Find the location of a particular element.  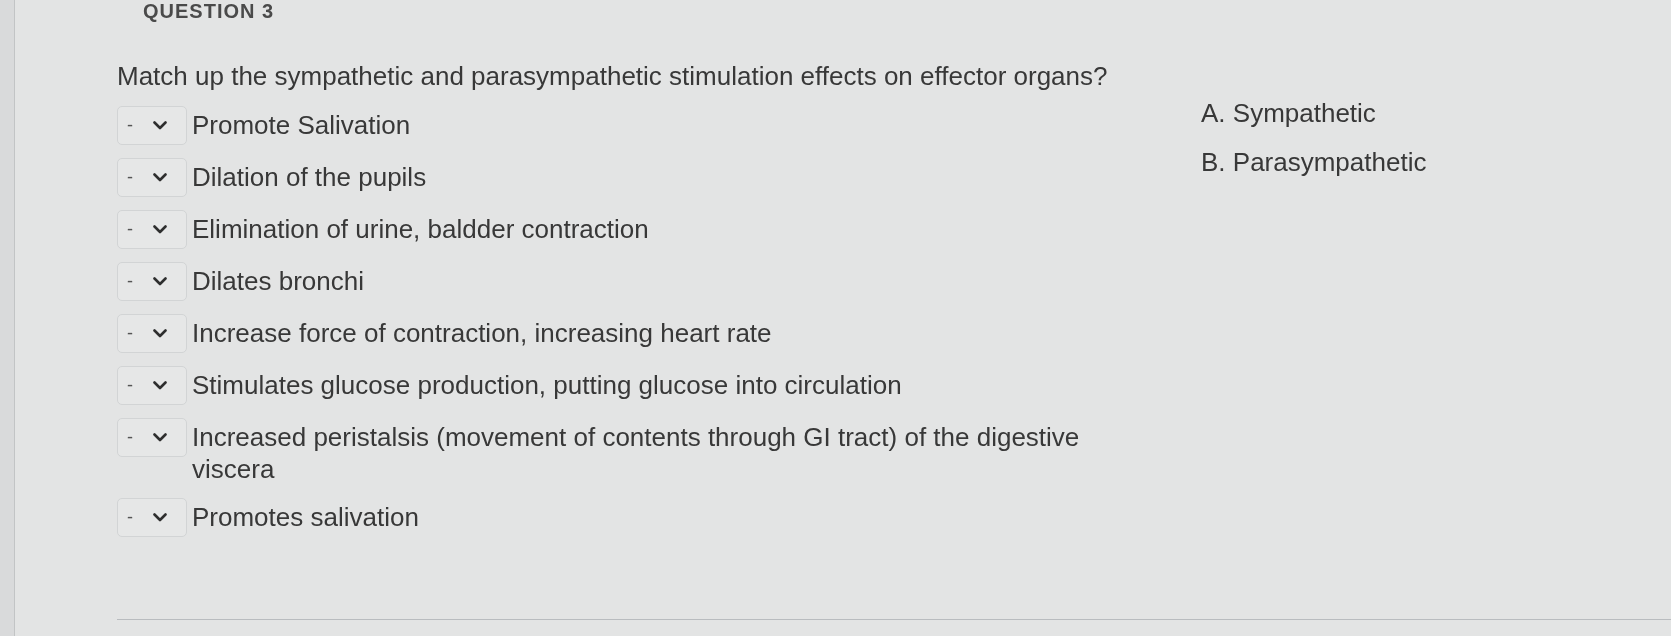

statement-text: Increase force of contraction, increasing heart rate is located at coordinates (482, 333).